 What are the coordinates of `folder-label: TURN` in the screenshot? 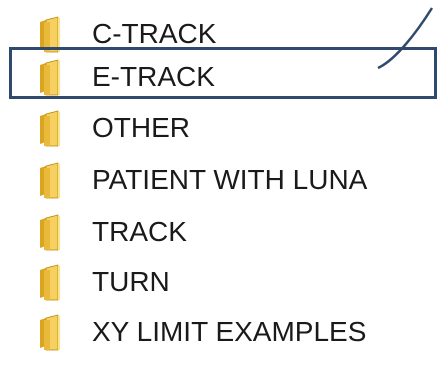 It's located at (131, 281).